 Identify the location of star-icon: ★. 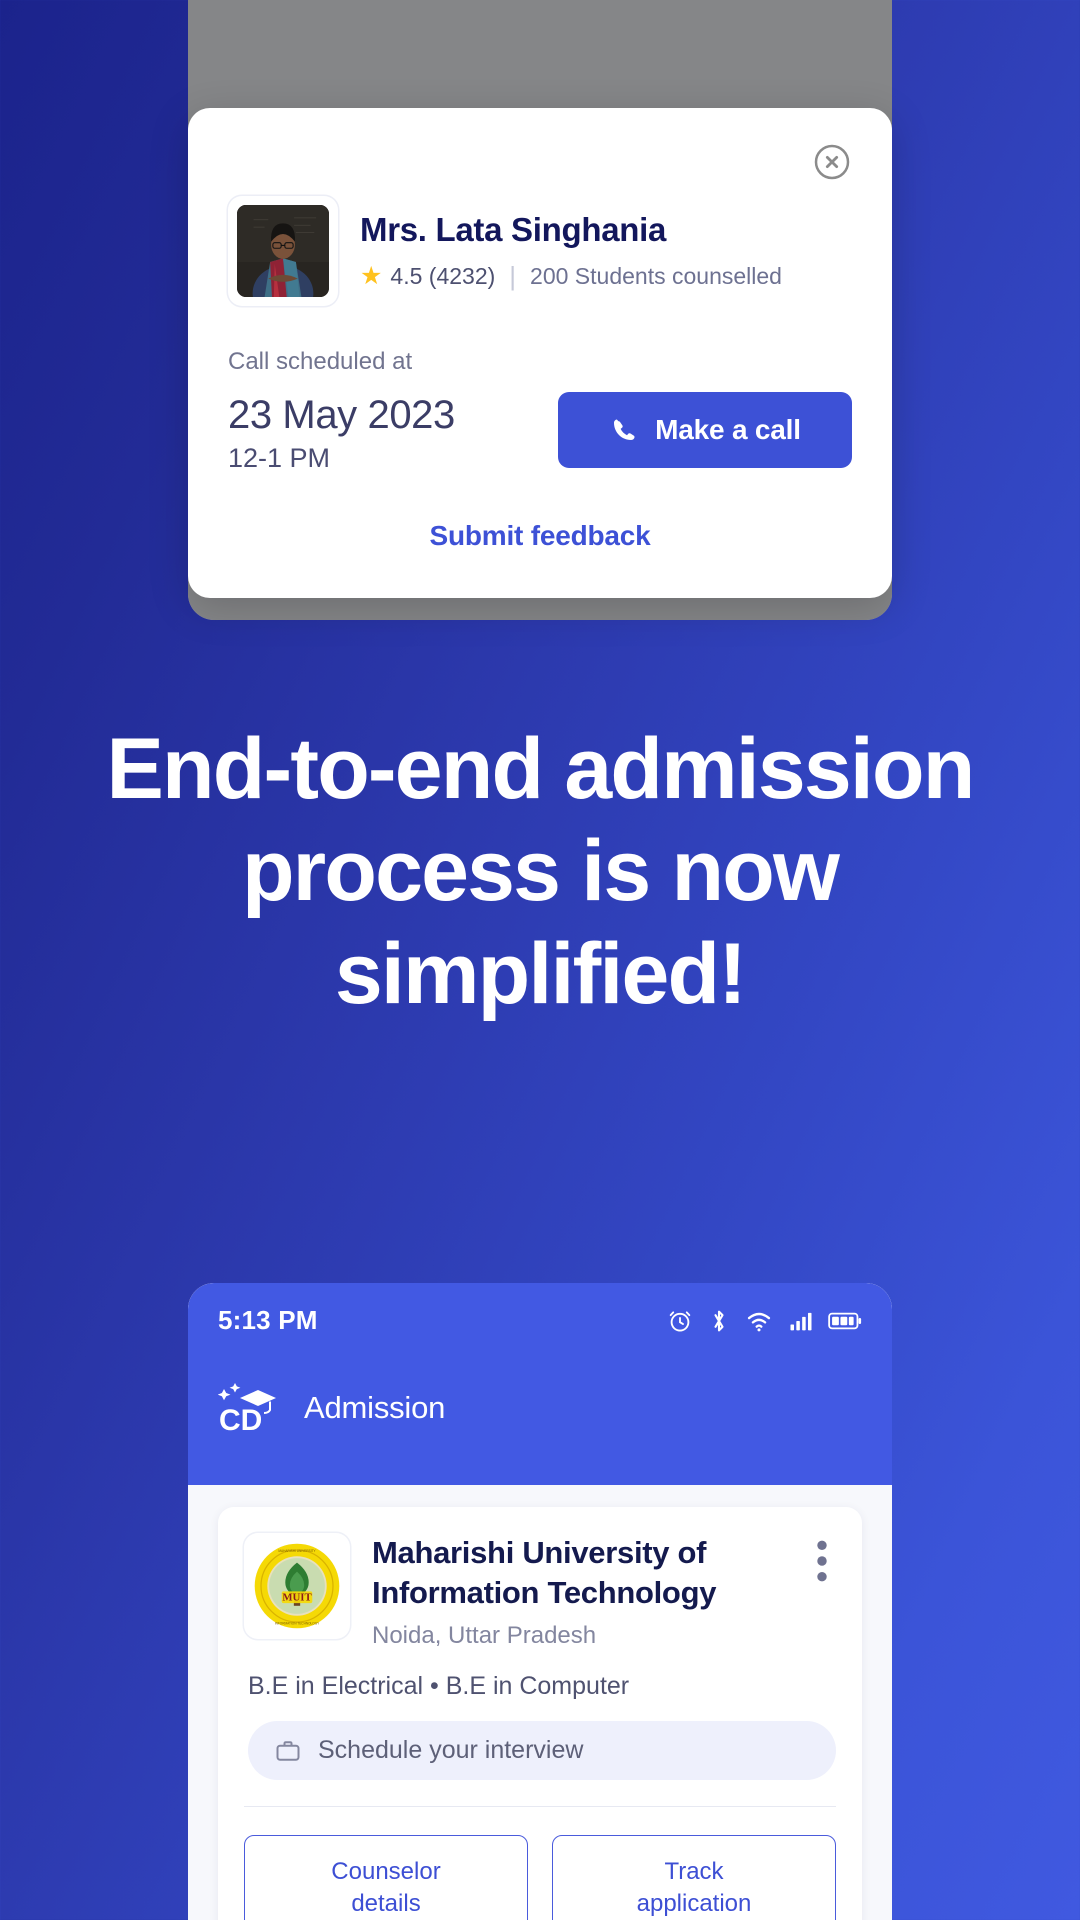
(371, 275).